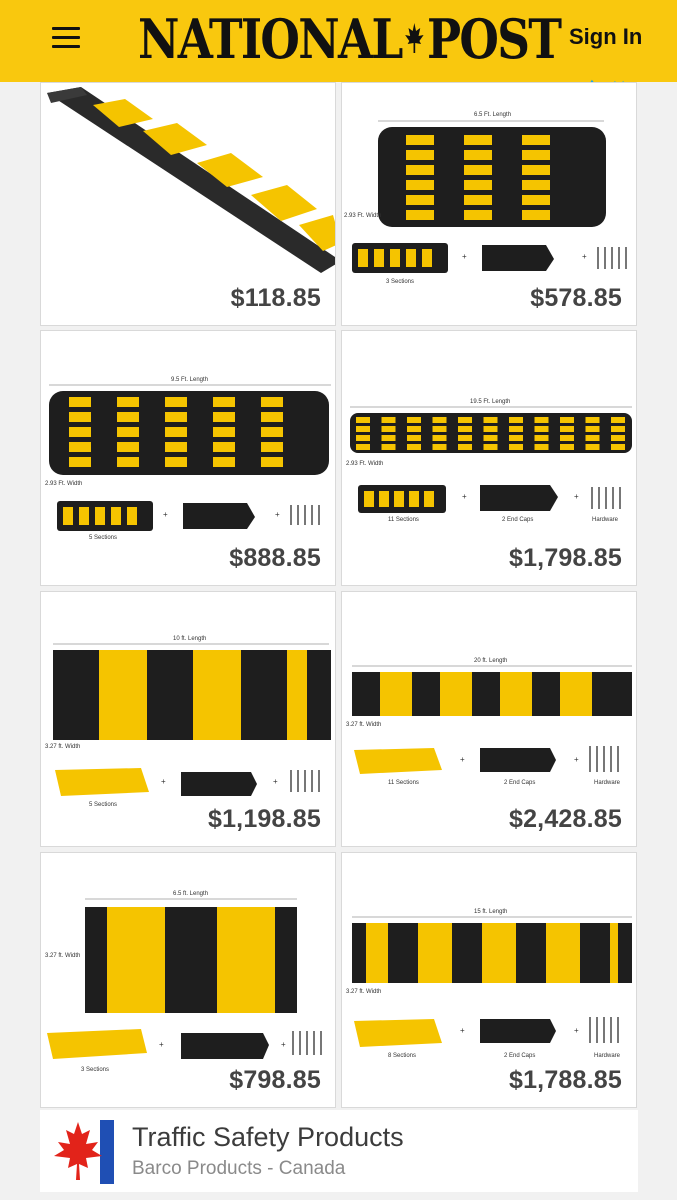 The image size is (677, 1200). Describe the element at coordinates (268, 1137) in the screenshot. I see `ad-title: Traffic Safety Products` at that location.